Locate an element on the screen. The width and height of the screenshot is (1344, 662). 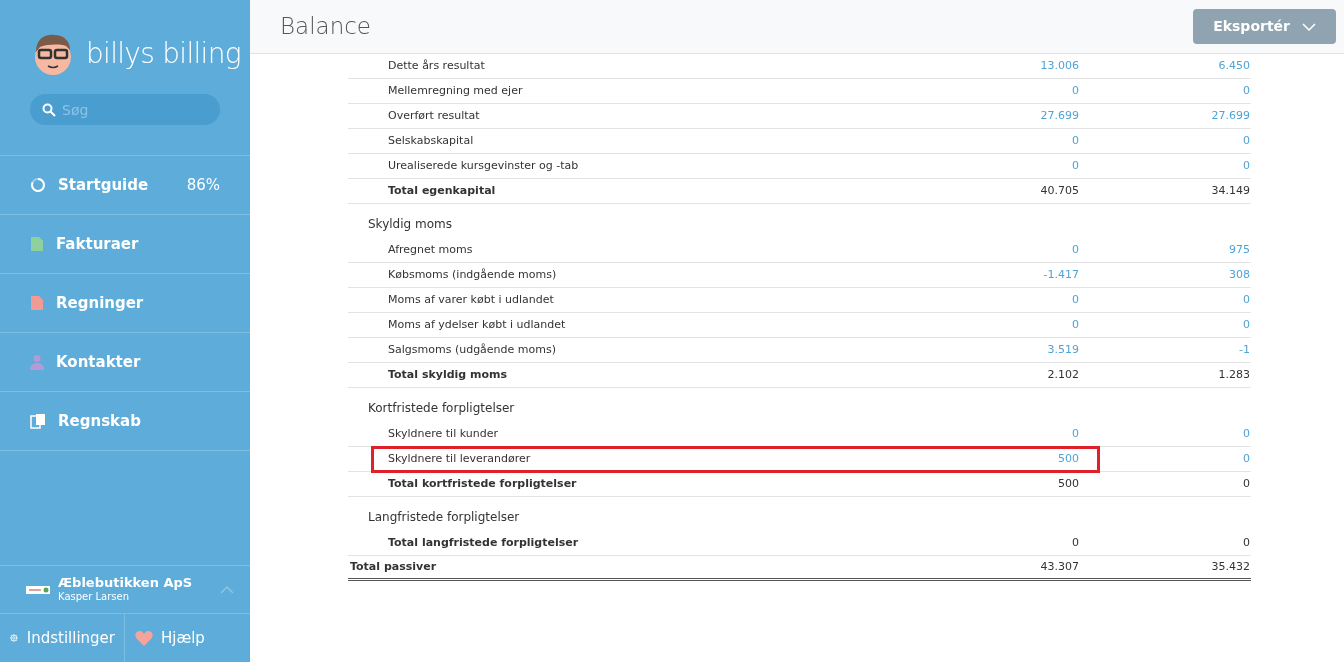
total-value: 40.705 is located at coordinates (1059, 190).